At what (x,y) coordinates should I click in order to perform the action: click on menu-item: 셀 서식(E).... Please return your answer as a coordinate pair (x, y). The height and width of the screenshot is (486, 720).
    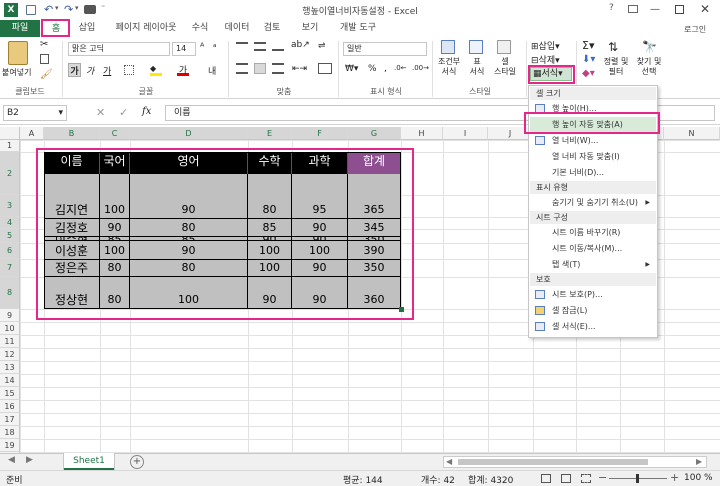
    Looking at the image, I should click on (593, 326).